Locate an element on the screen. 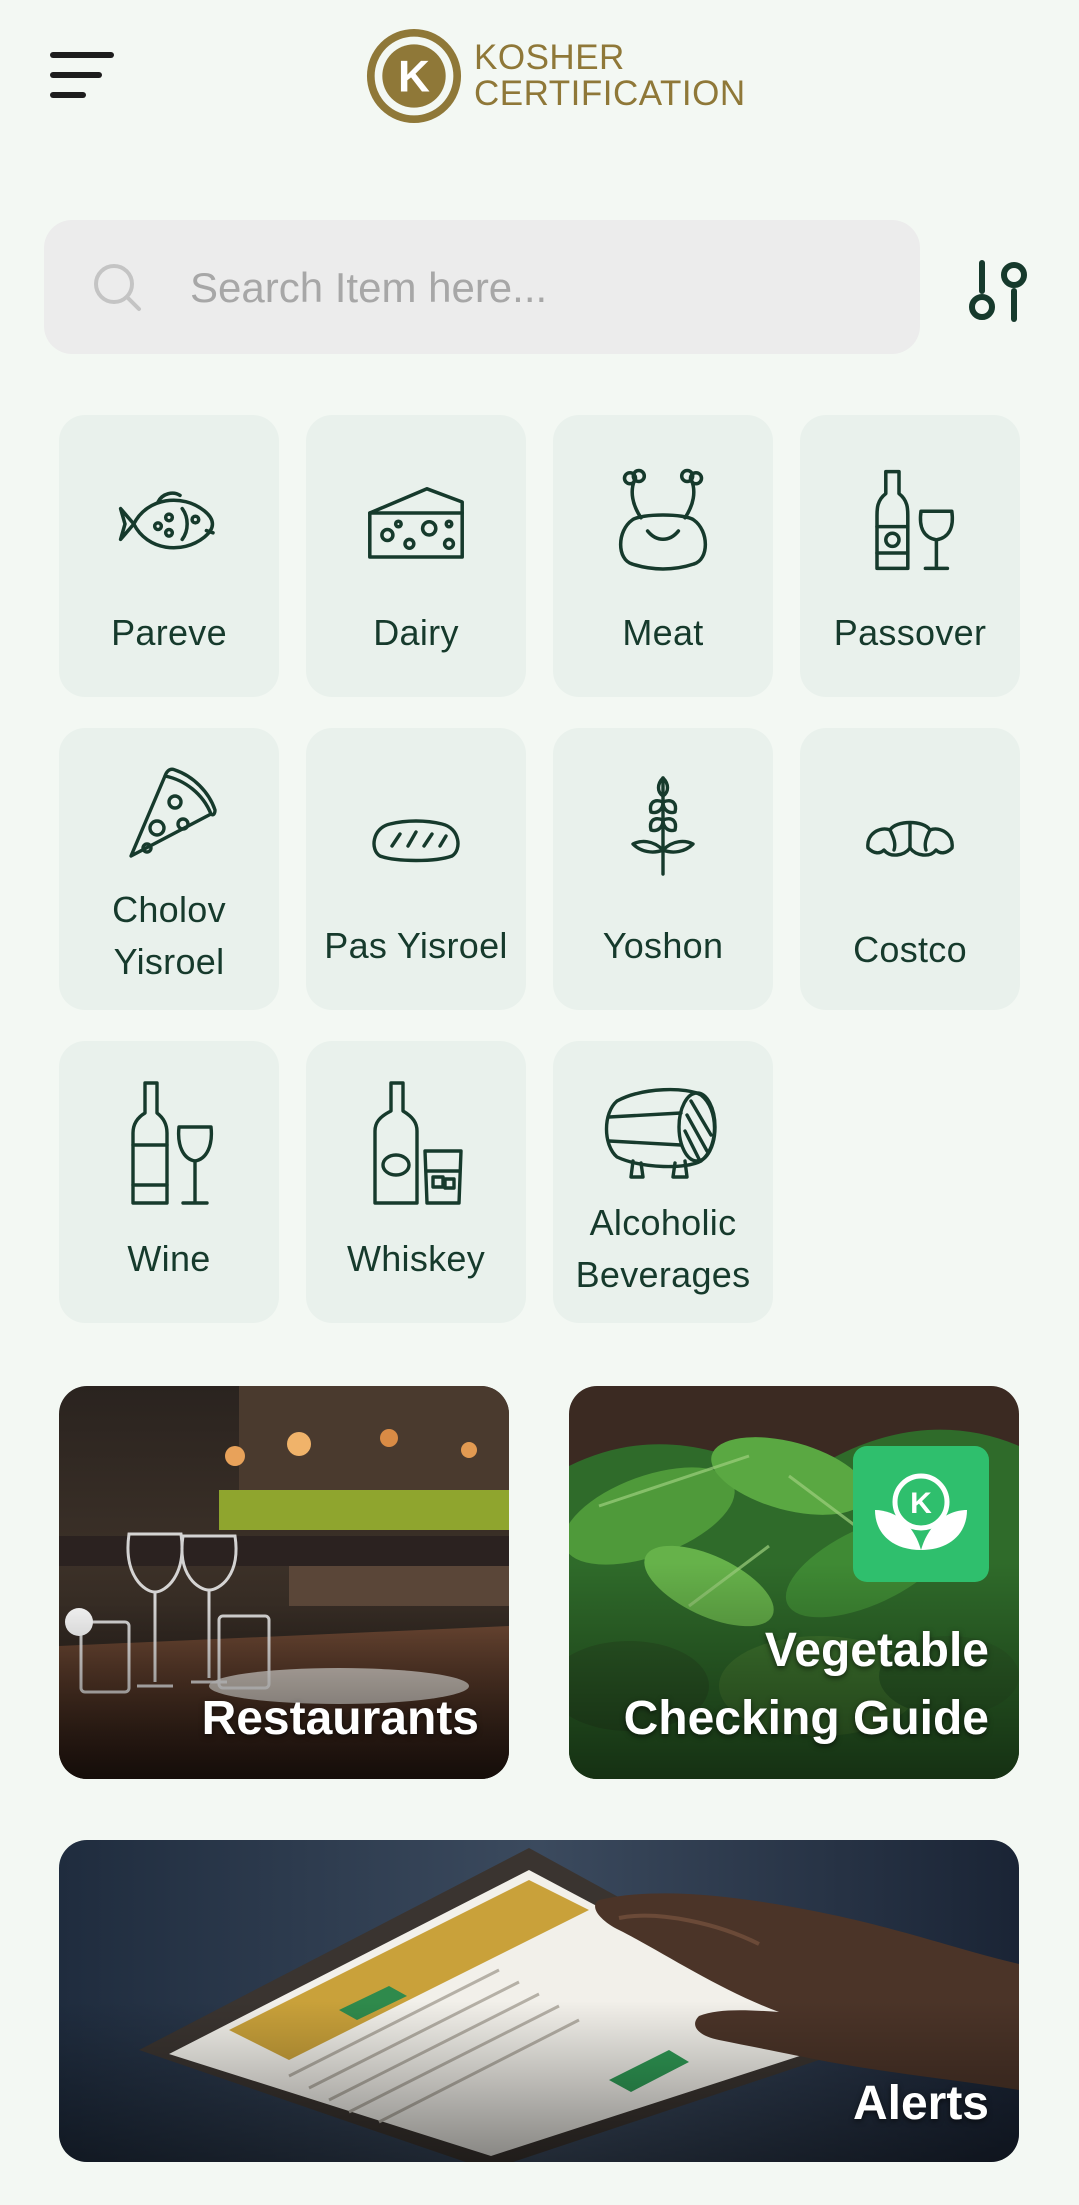 The height and width of the screenshot is (2205, 1079). barrel-icon is located at coordinates (660, 1133).